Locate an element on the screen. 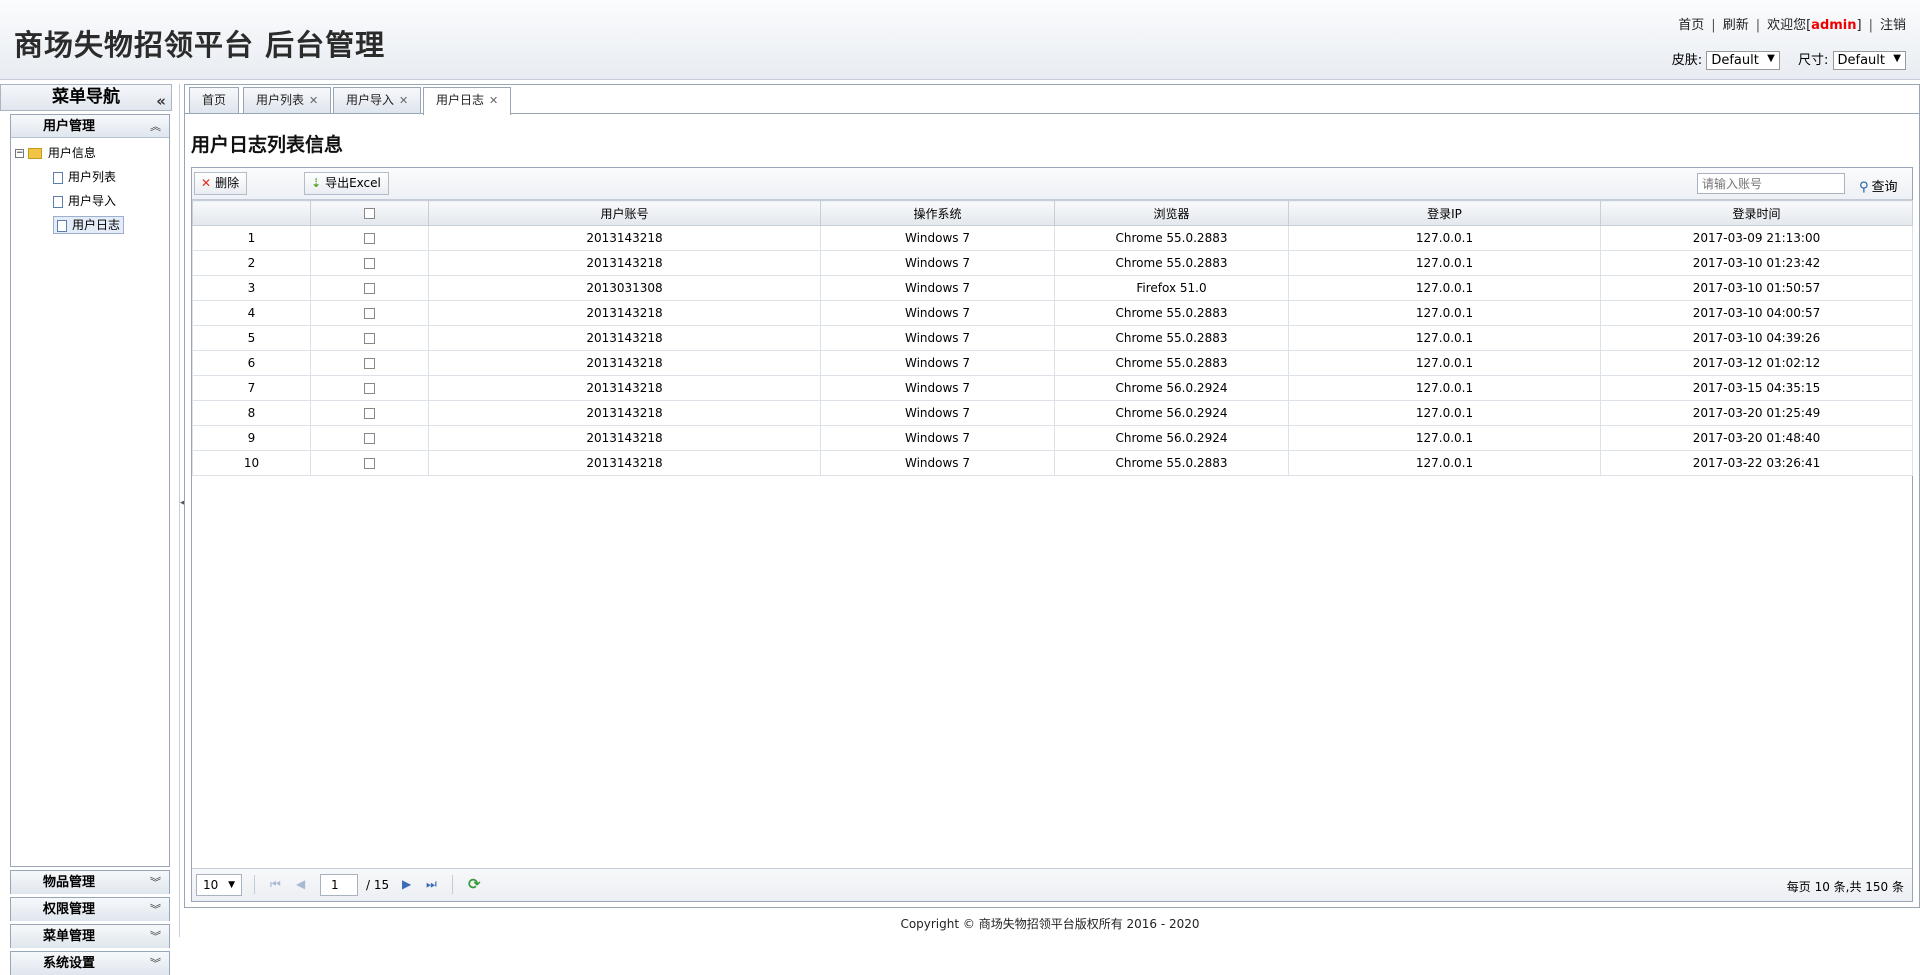 Image resolution: width=1920 pixels, height=975 pixels. accordion-header-goods: 物品管理 ︾ is located at coordinates (90, 882).